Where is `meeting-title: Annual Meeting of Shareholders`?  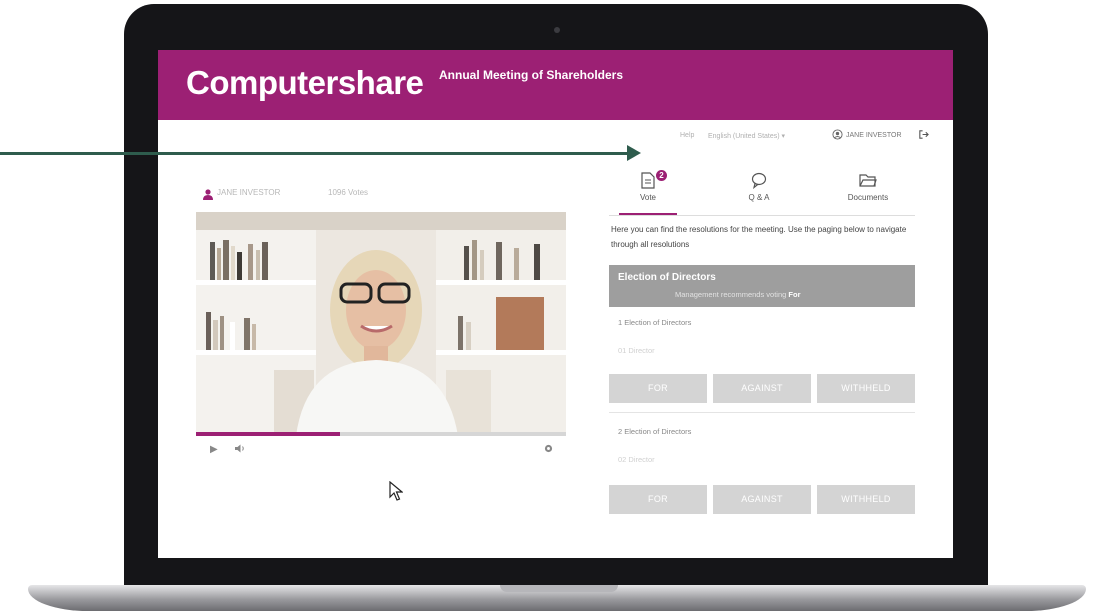 meeting-title: Annual Meeting of Shareholders is located at coordinates (531, 75).